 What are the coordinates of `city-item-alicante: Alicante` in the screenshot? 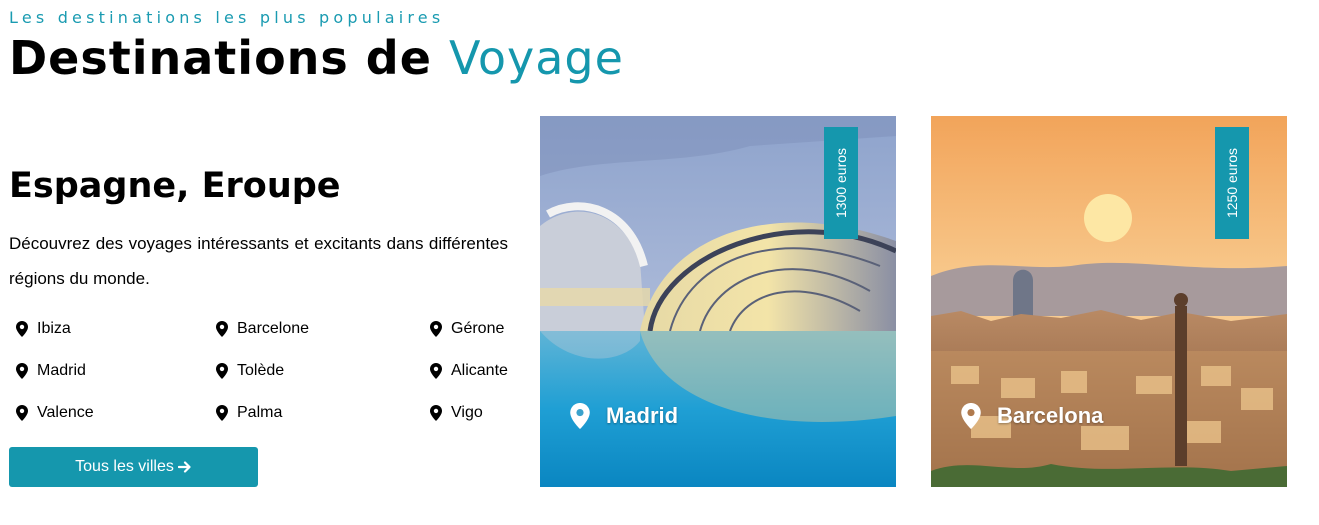 It's located at (469, 371).